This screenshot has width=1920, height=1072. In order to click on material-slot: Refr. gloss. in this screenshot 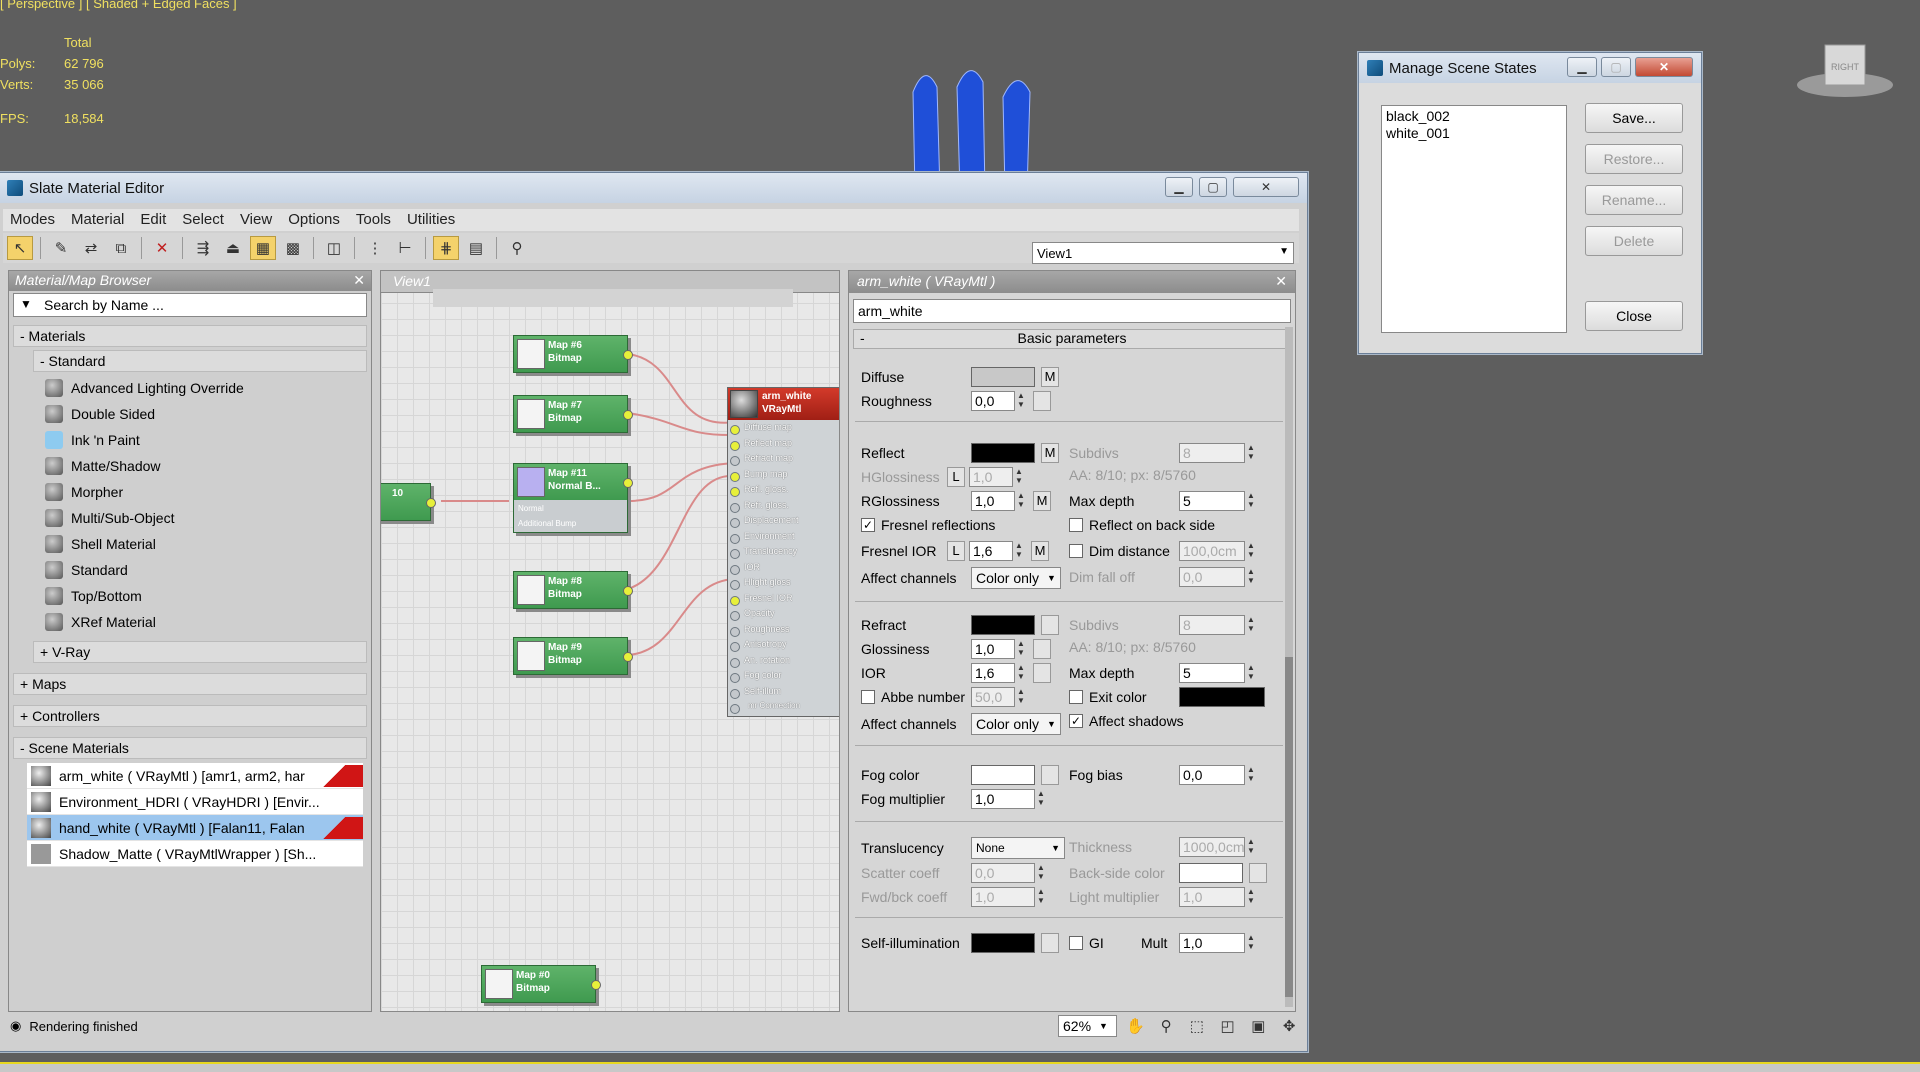, I will do `click(783, 508)`.